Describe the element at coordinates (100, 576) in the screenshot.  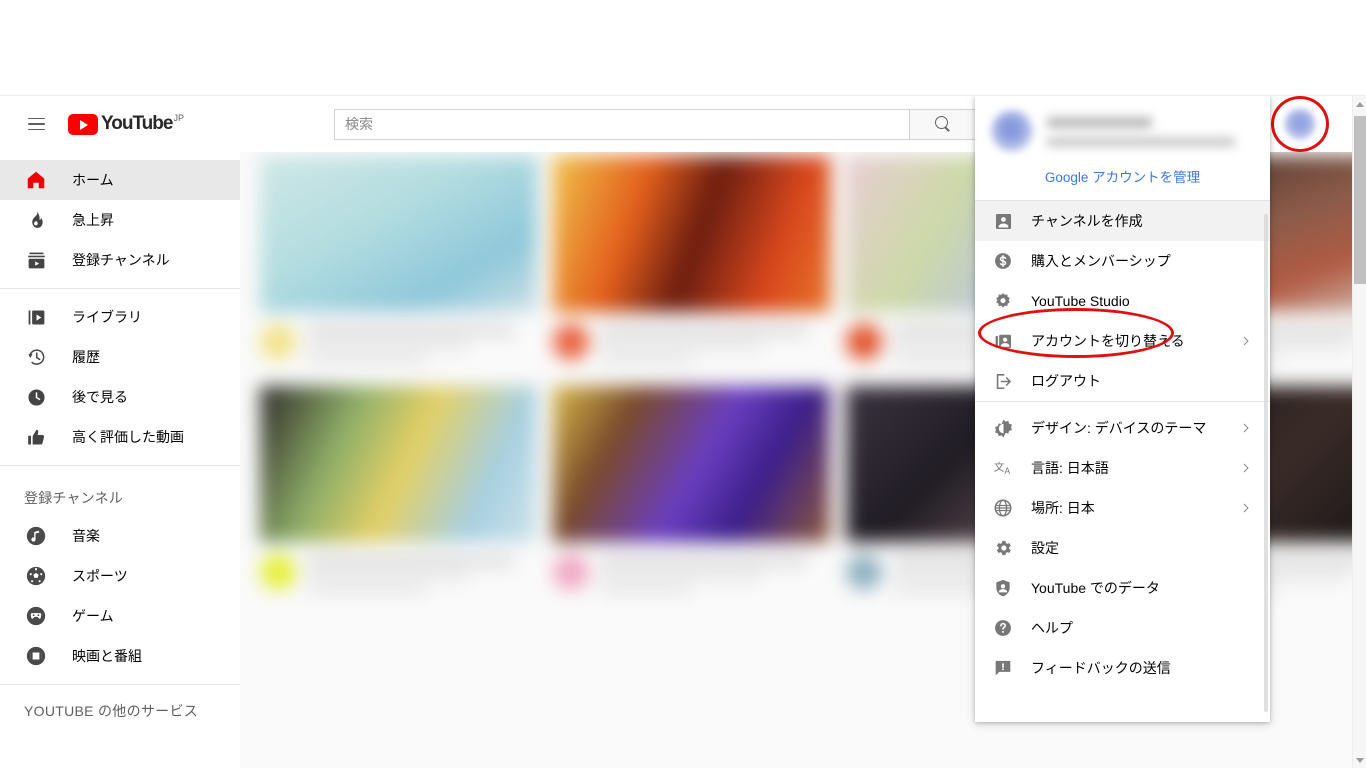
I see `sidebar-item-sports-label: スポーツ` at that location.